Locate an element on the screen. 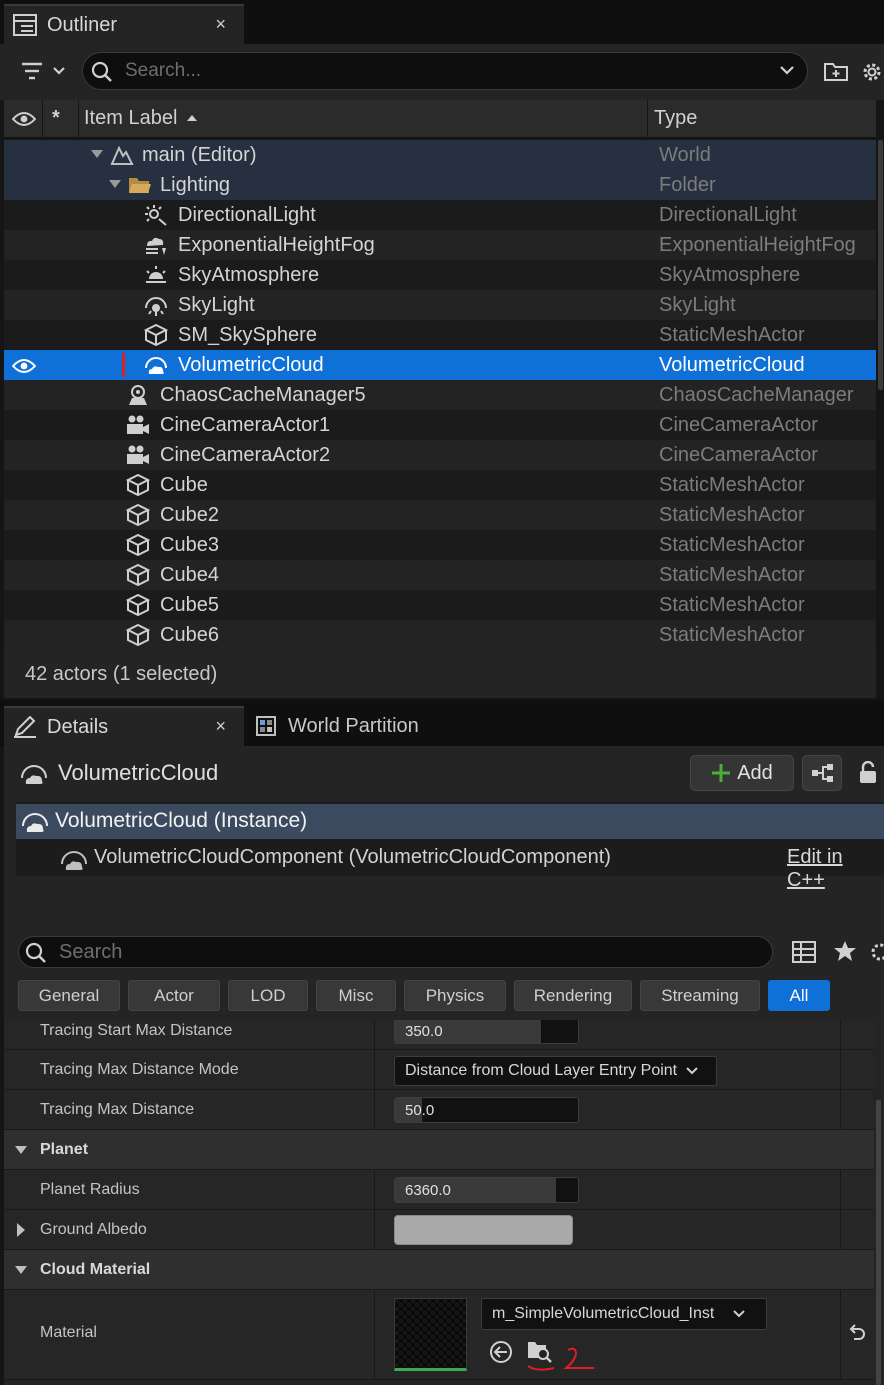 Image resolution: width=884 pixels, height=1385 pixels. reset-to-default-icon is located at coordinates (856, 1332).